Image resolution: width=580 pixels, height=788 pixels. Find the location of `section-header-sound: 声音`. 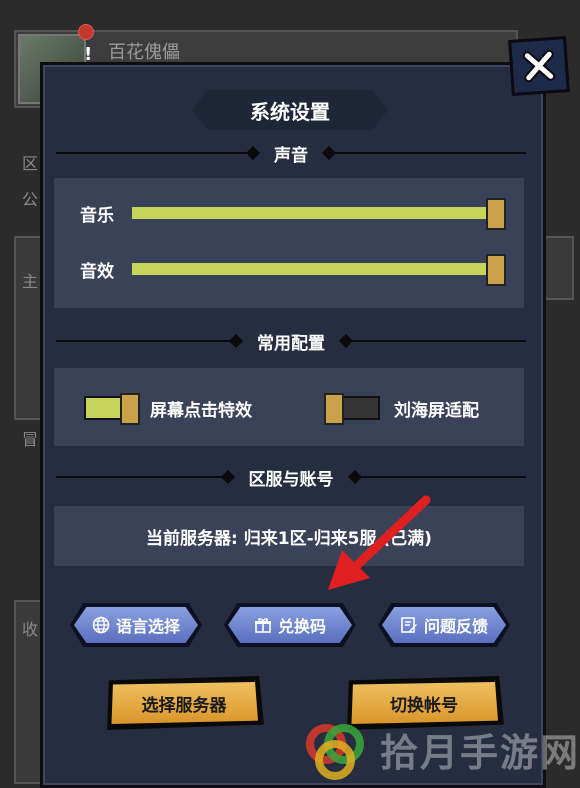

section-header-sound: 声音 is located at coordinates (291, 153).